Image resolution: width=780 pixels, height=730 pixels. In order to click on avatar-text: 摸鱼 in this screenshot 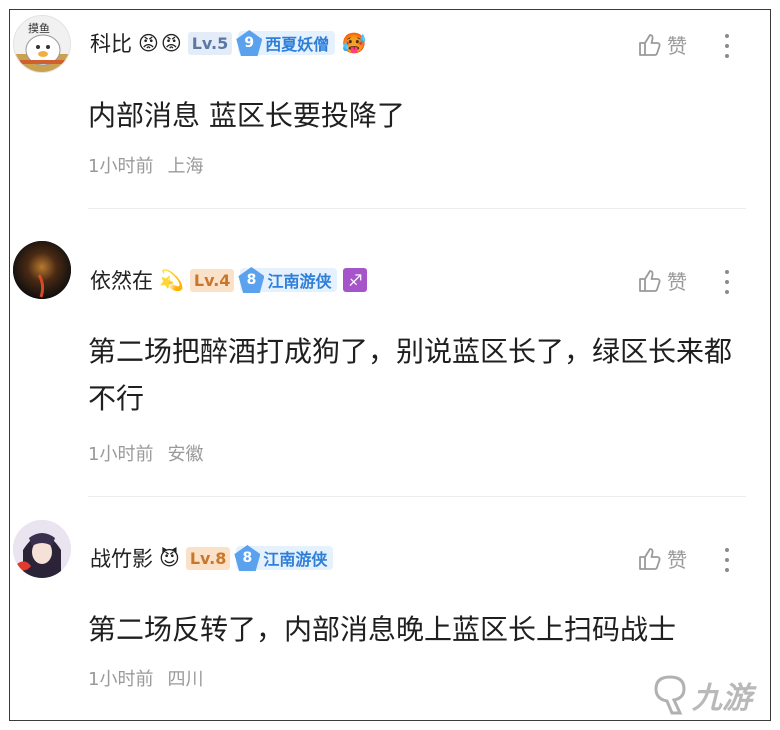, I will do `click(39, 28)`.